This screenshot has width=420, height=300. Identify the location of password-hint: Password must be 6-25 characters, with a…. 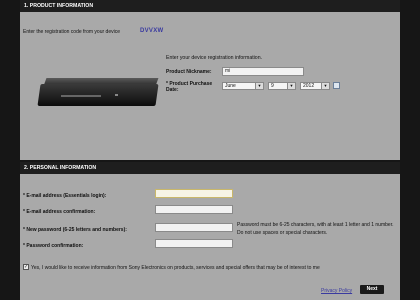
(318, 229).